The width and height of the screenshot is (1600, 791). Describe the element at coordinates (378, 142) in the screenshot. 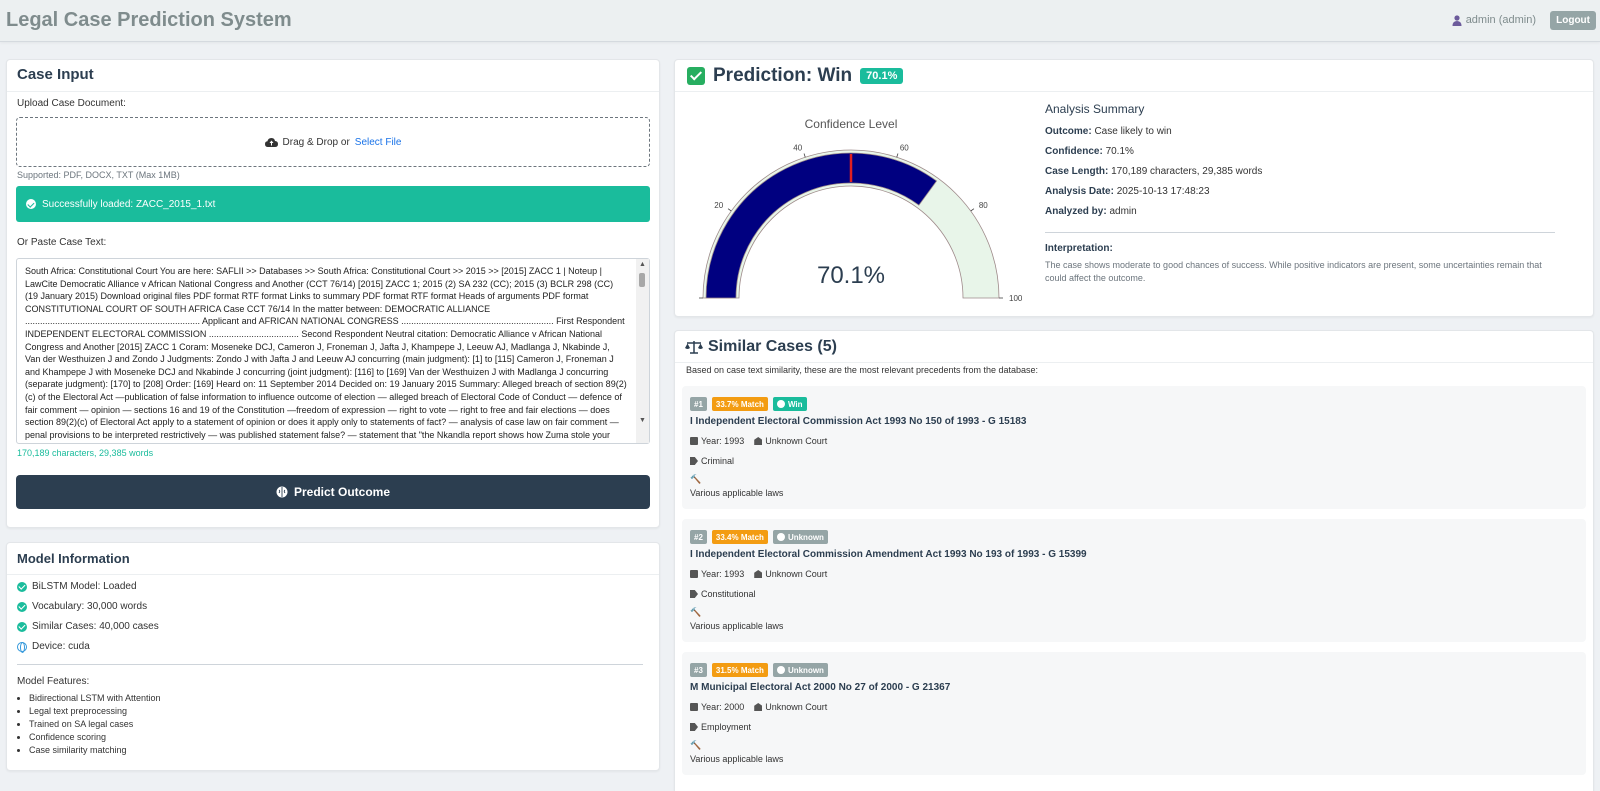

I see `select-file-link: Select File` at that location.